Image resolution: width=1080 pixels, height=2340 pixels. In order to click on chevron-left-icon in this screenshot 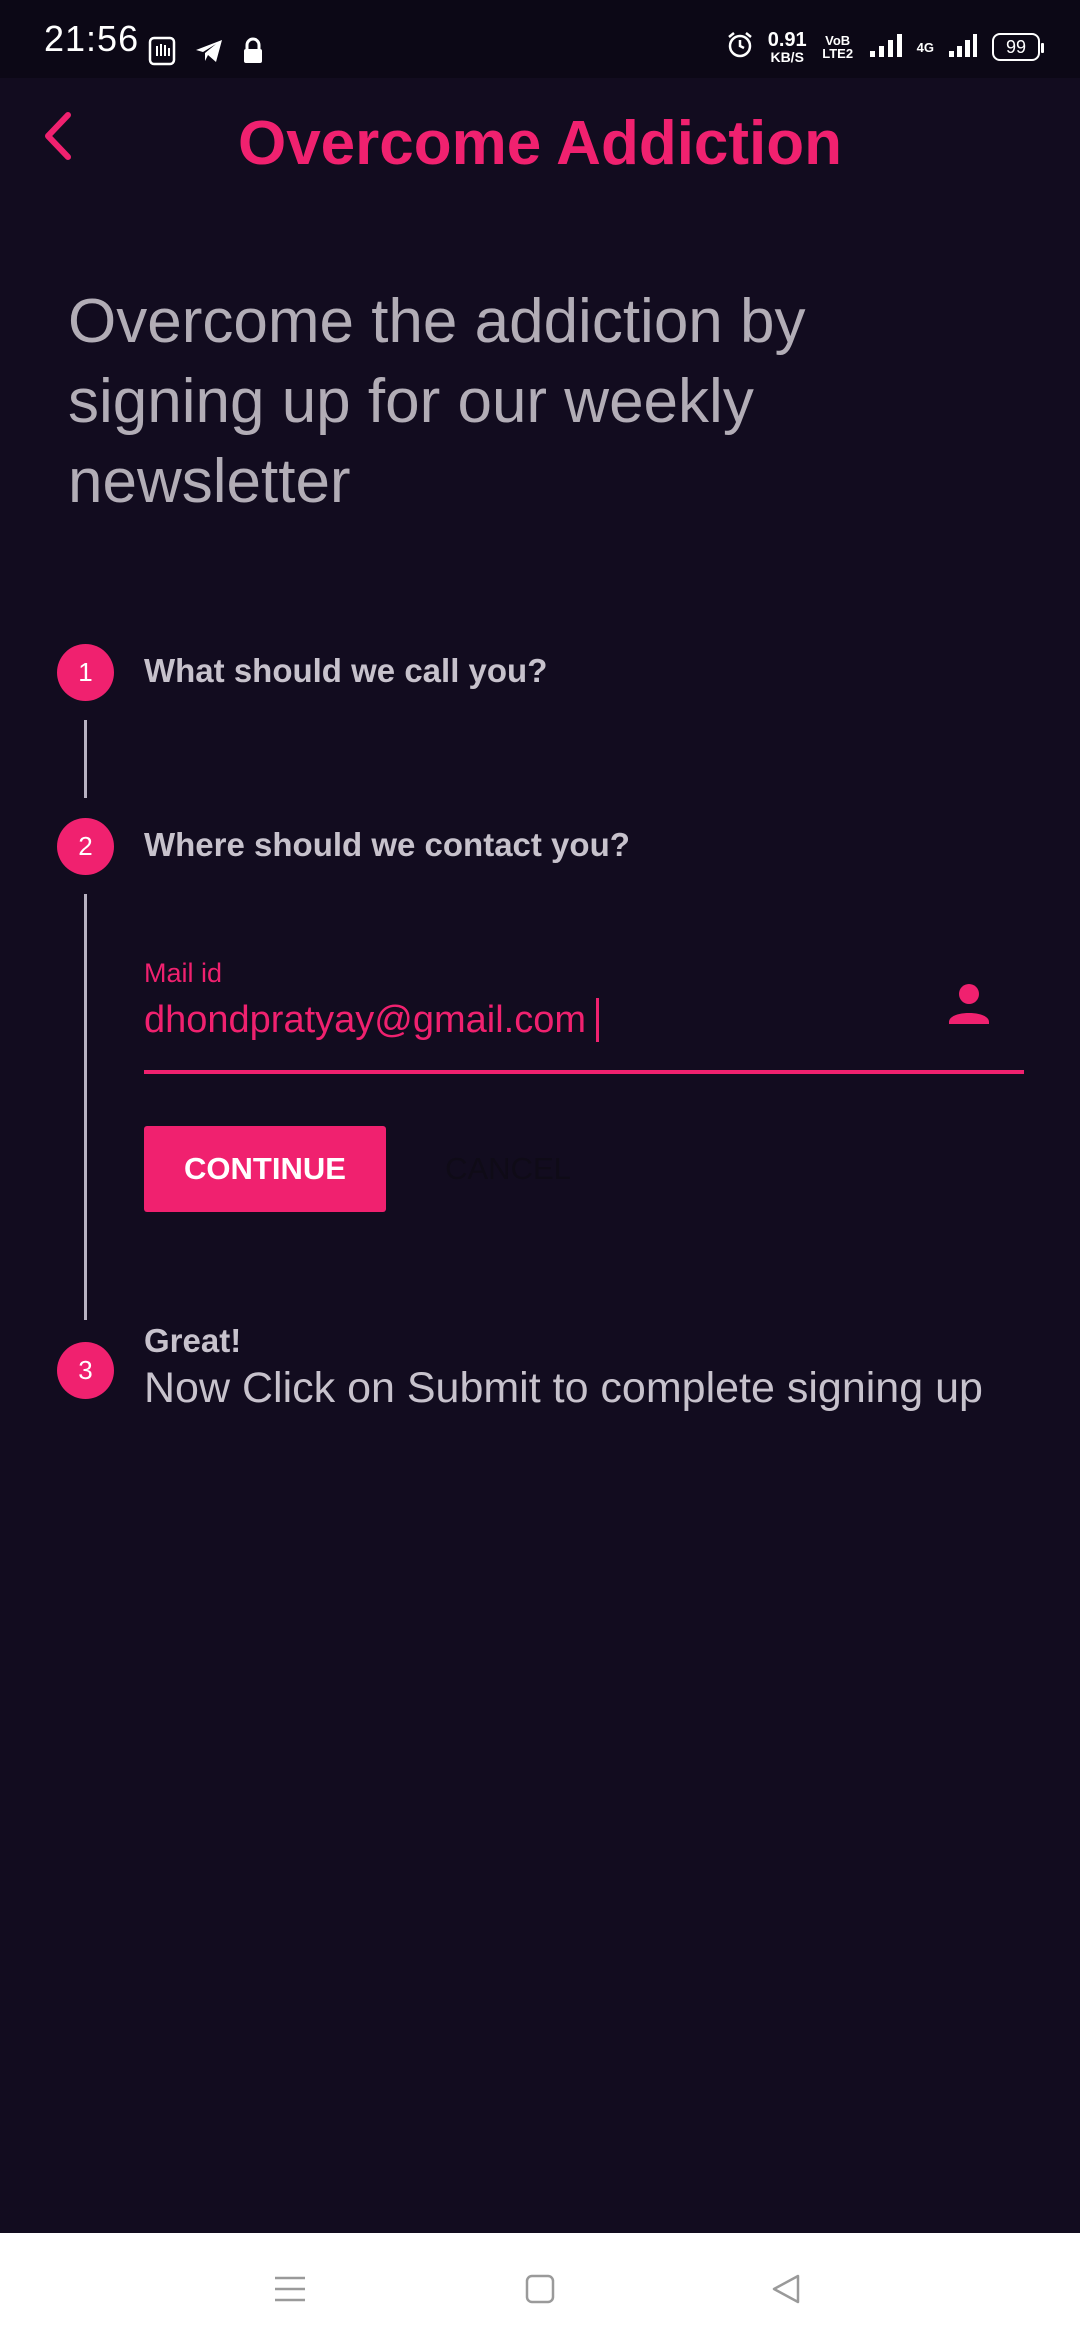, I will do `click(58, 136)`.